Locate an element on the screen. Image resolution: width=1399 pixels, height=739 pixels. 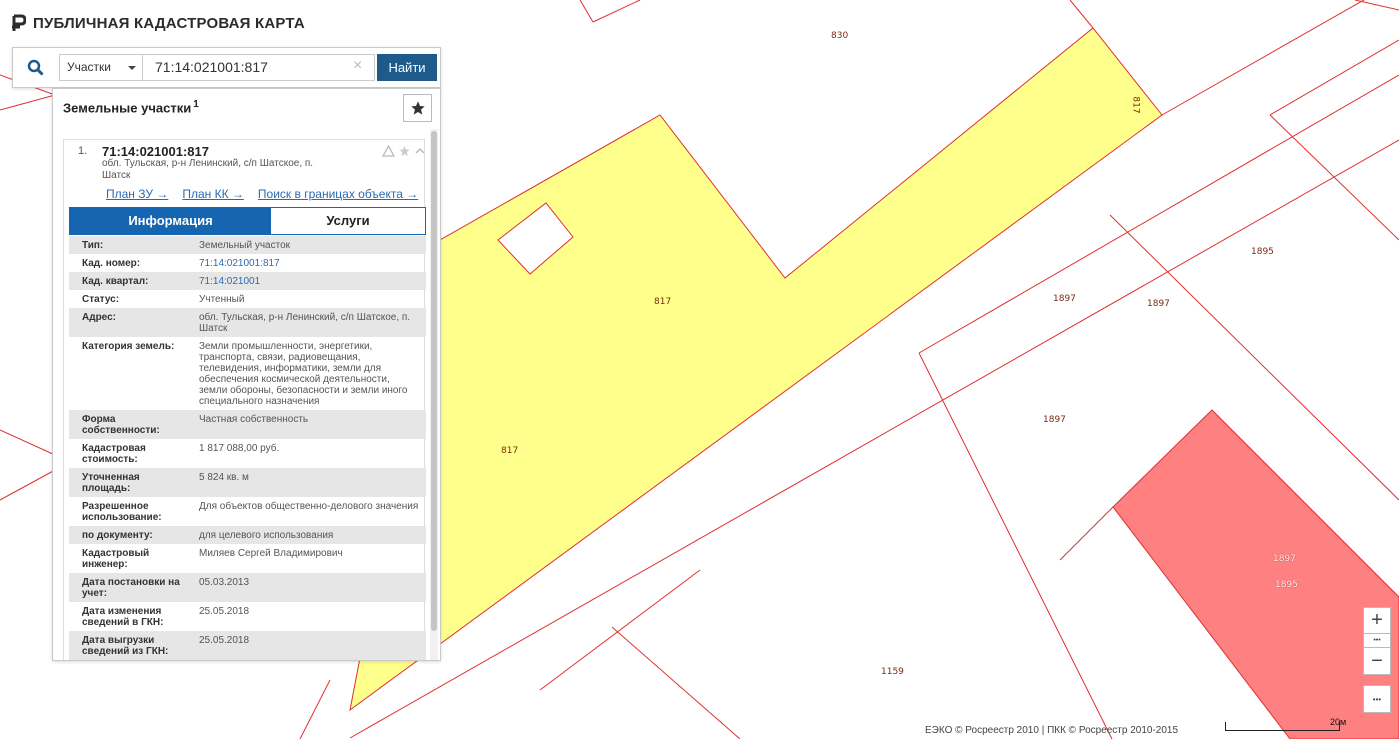
rosreestr-logo-icon is located at coordinates (19, 23).